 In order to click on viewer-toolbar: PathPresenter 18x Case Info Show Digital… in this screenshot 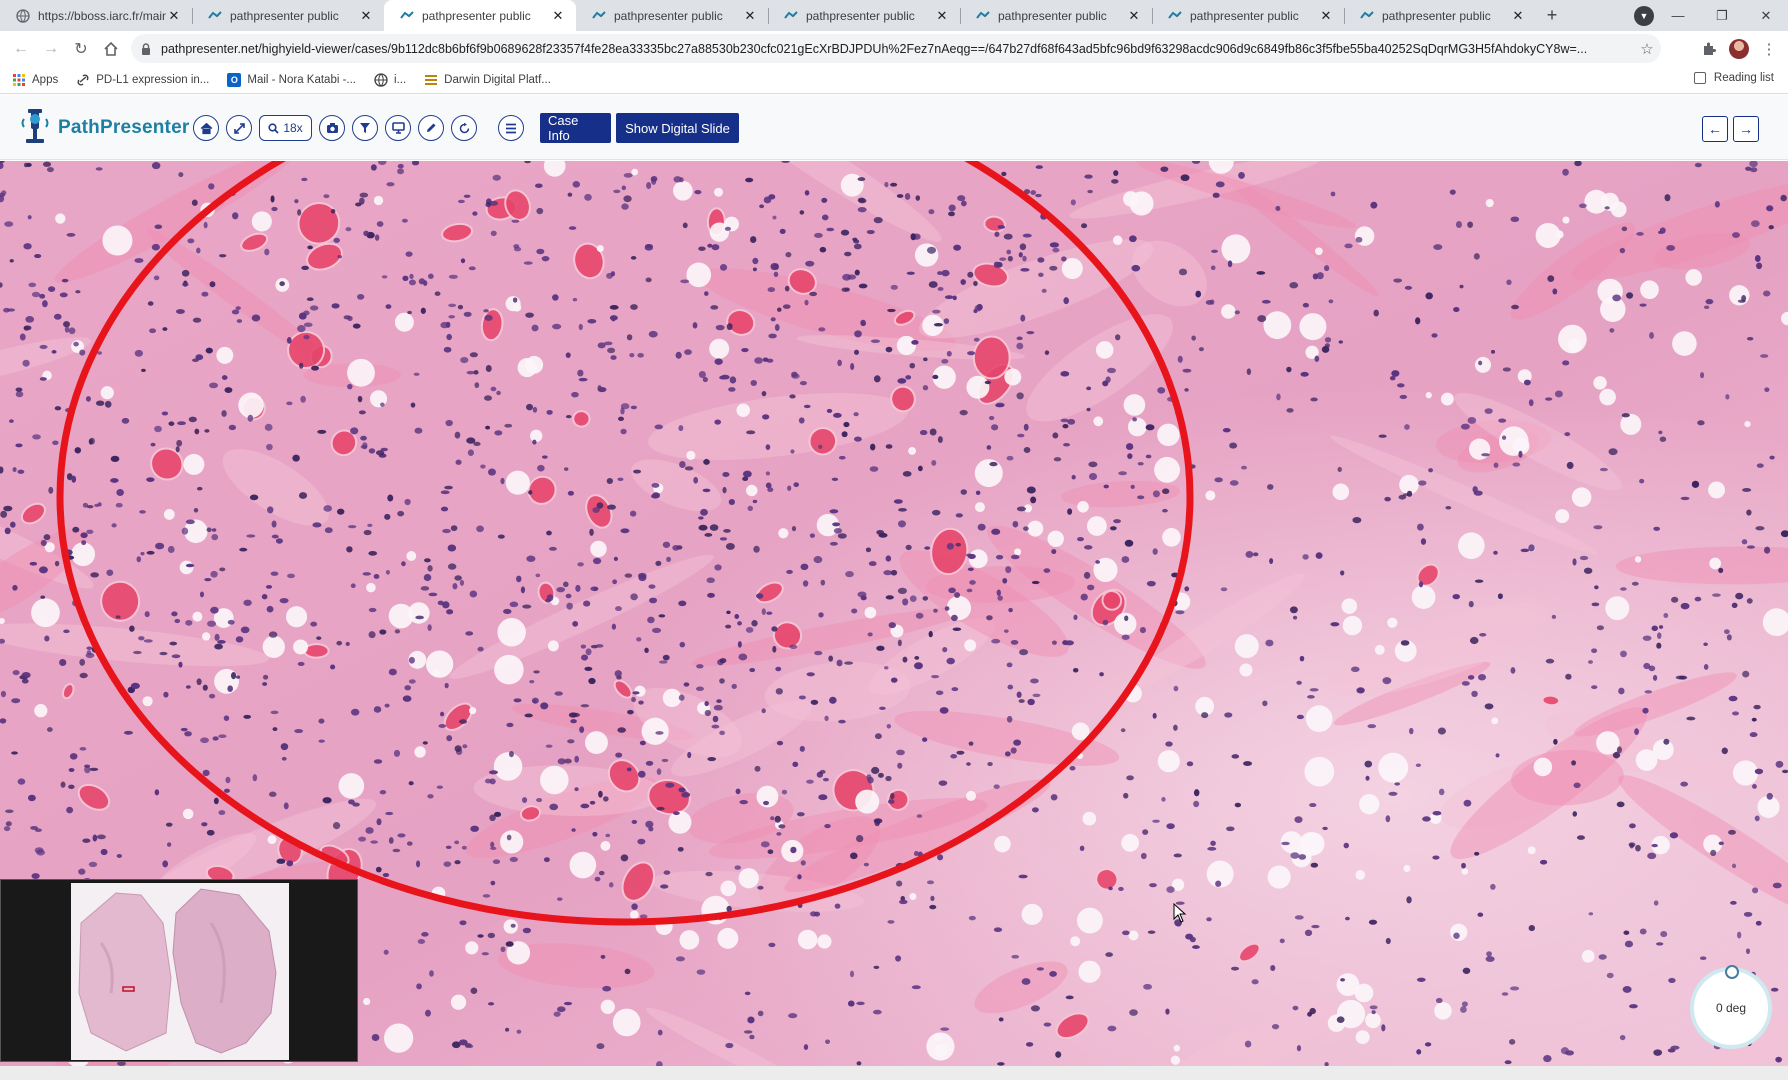, I will do `click(894, 127)`.